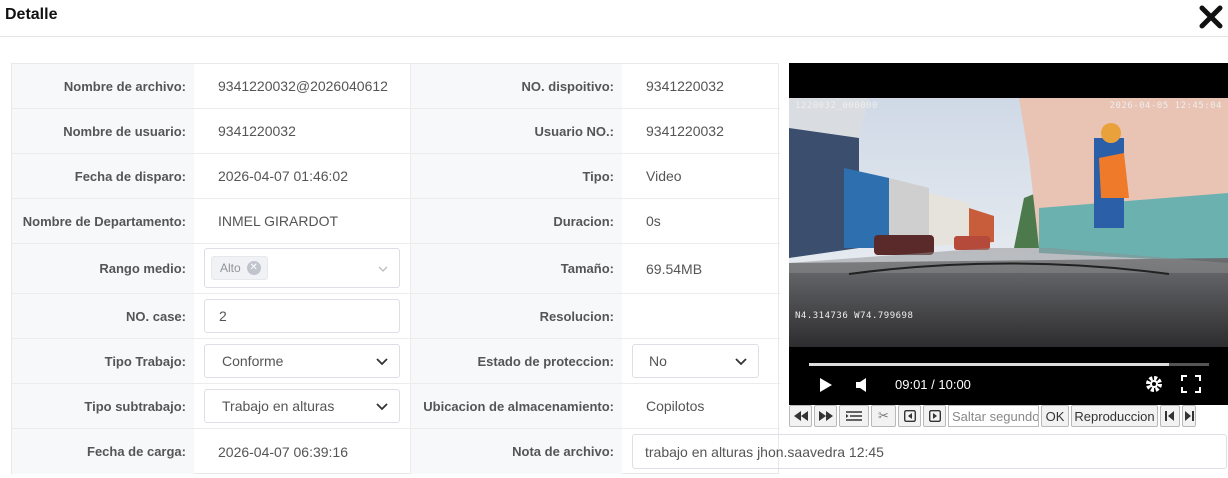 The width and height of the screenshot is (1228, 478). What do you see at coordinates (516, 406) in the screenshot?
I see `label-ubicacion: Ubicacion de almacenamiento:` at bounding box center [516, 406].